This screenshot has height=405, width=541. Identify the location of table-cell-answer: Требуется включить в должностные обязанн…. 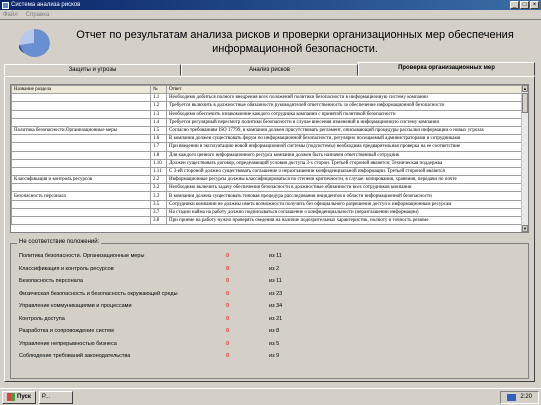
(345, 106).